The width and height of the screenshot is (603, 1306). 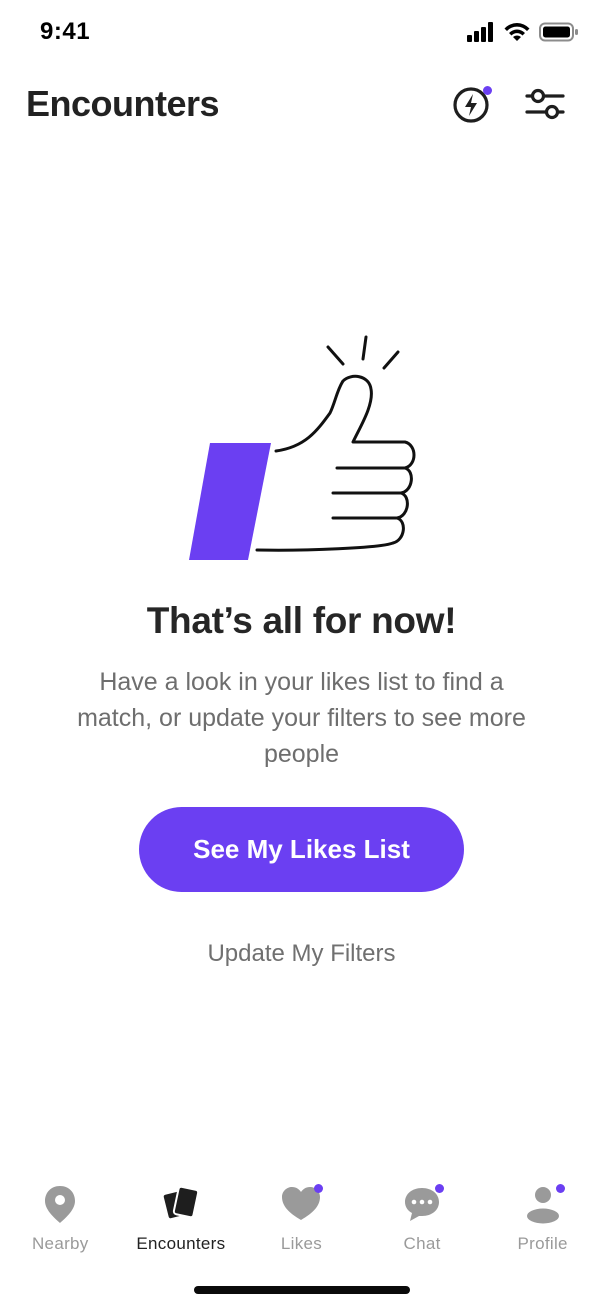 What do you see at coordinates (181, 1243) in the screenshot?
I see `tab-label-encounters: Encounters` at bounding box center [181, 1243].